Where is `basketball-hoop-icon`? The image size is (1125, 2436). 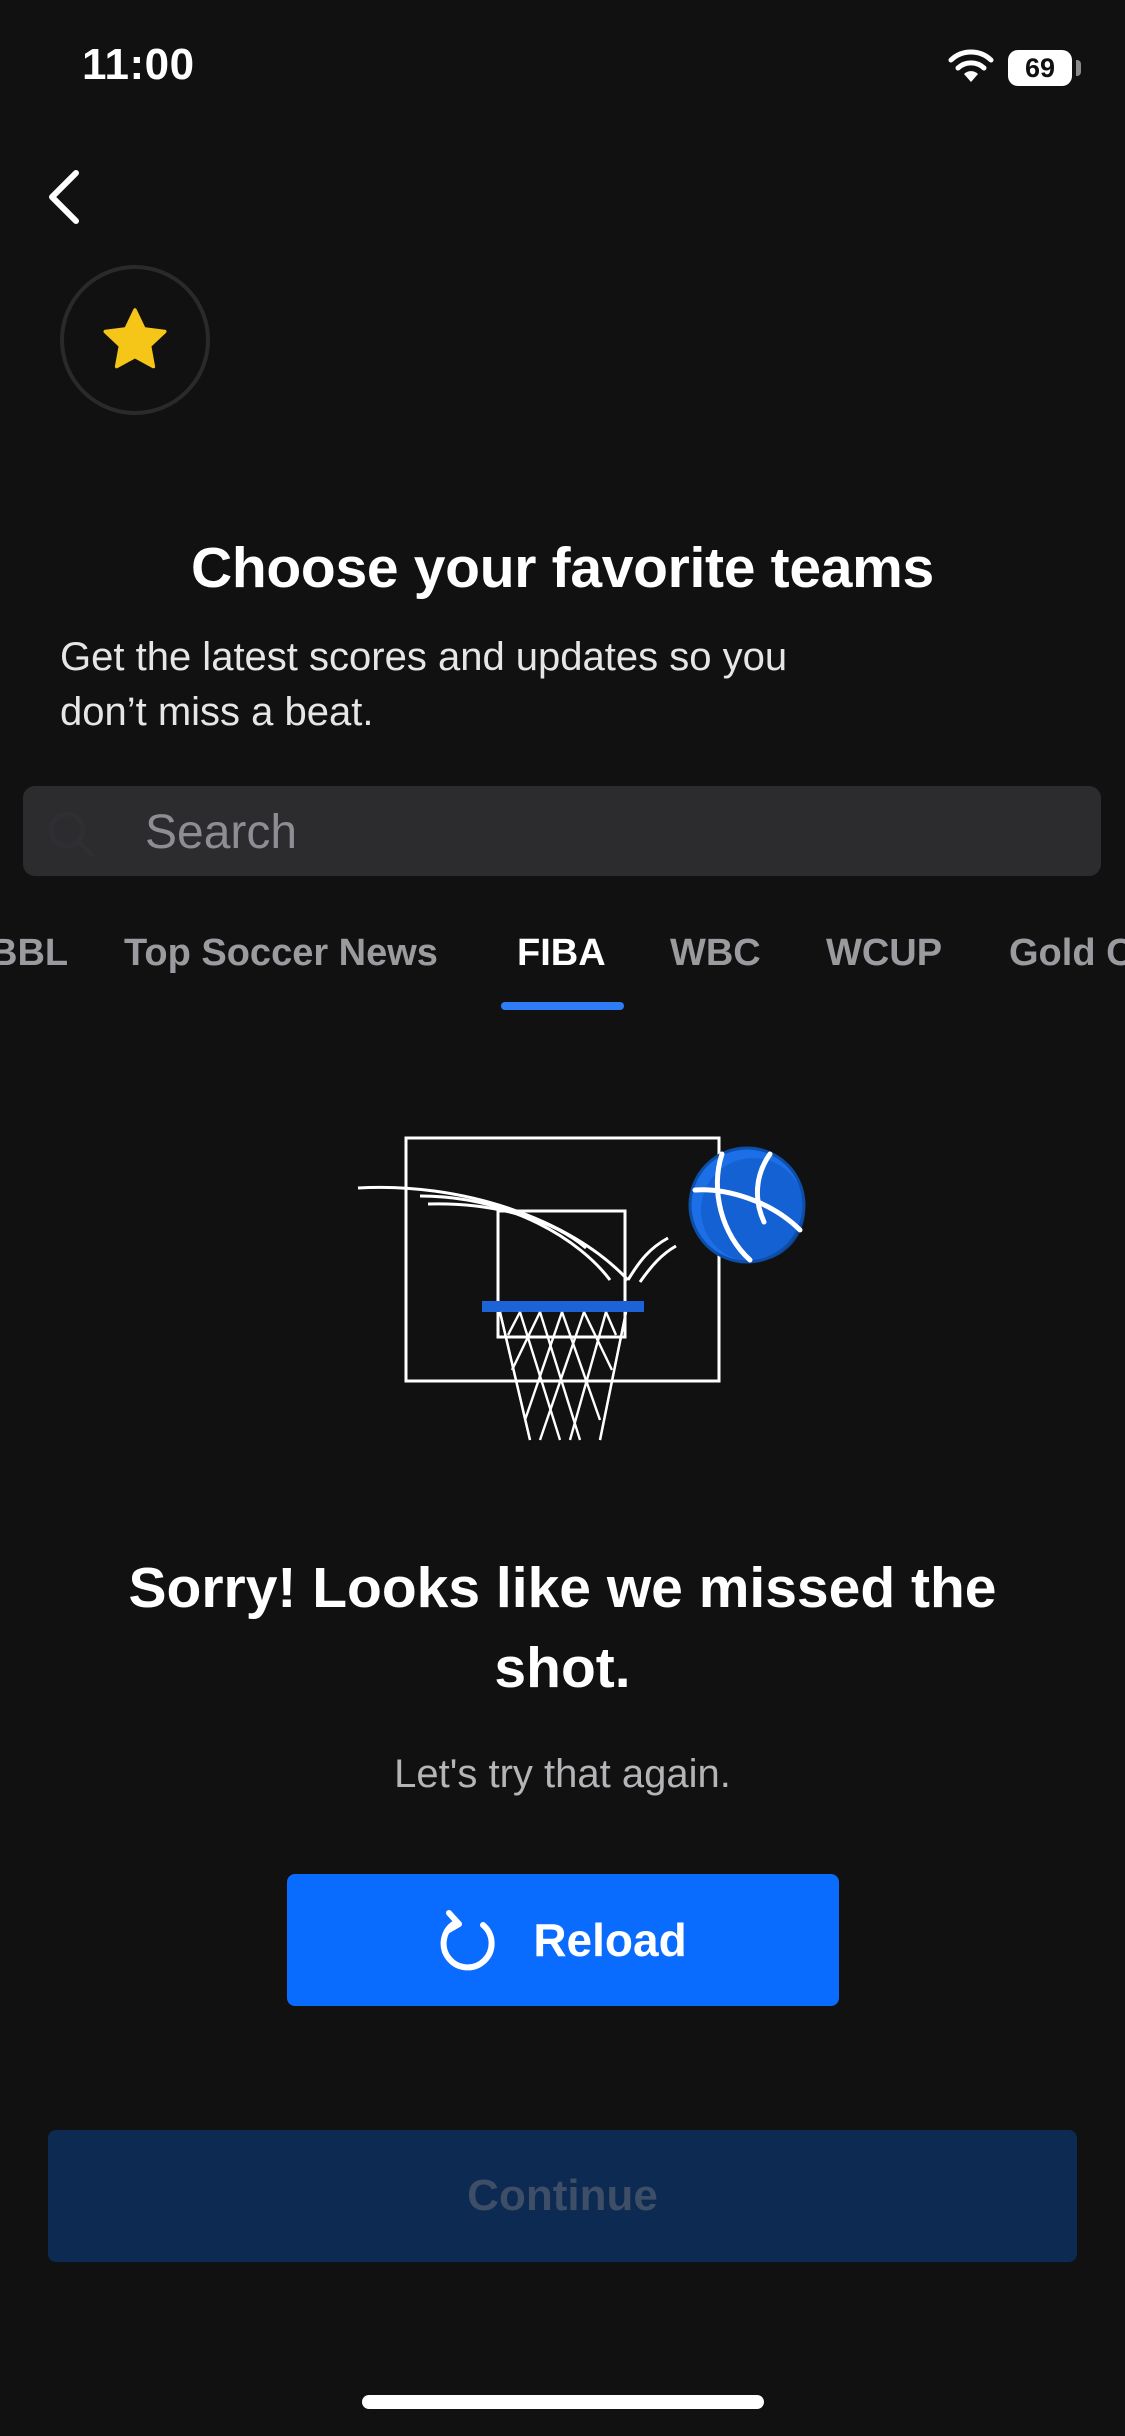
basketball-hoop-icon is located at coordinates (581, 1288).